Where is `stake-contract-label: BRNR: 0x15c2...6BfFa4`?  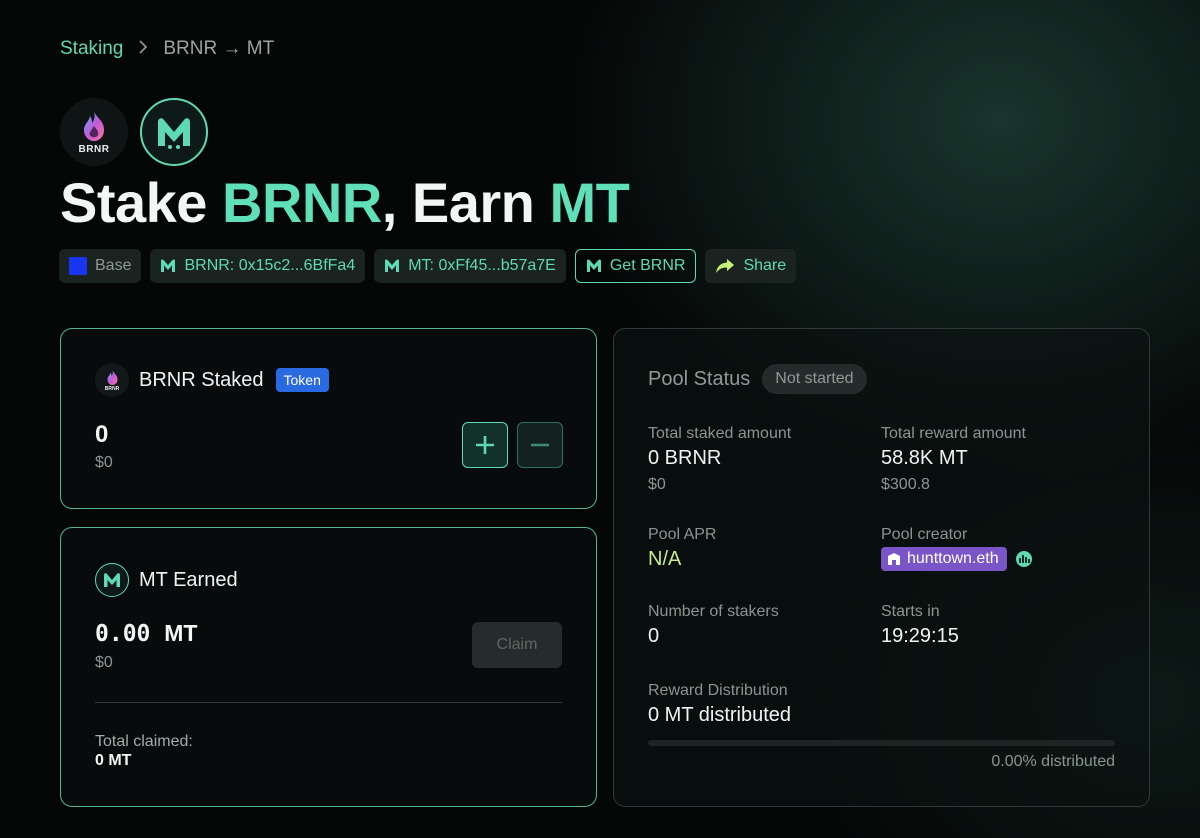
stake-contract-label: BRNR: 0x15c2...6BfFa4 is located at coordinates (270, 265).